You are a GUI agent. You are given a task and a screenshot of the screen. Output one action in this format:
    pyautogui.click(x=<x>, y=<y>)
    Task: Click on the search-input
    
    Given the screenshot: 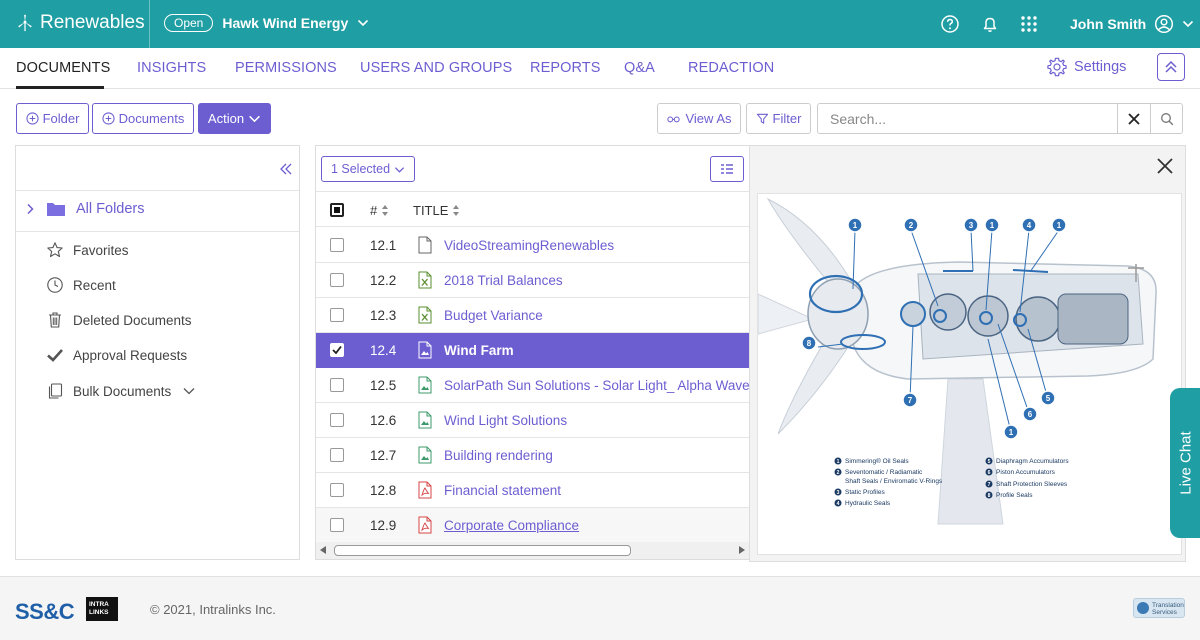 What is the action you would take?
    pyautogui.click(x=967, y=118)
    